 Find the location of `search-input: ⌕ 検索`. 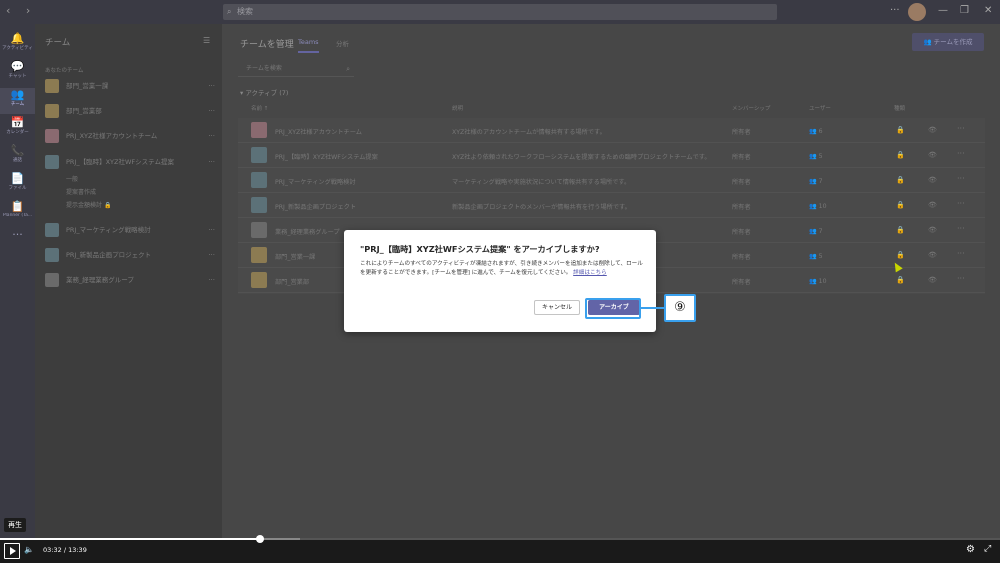

search-input: ⌕ 検索 is located at coordinates (500, 12).